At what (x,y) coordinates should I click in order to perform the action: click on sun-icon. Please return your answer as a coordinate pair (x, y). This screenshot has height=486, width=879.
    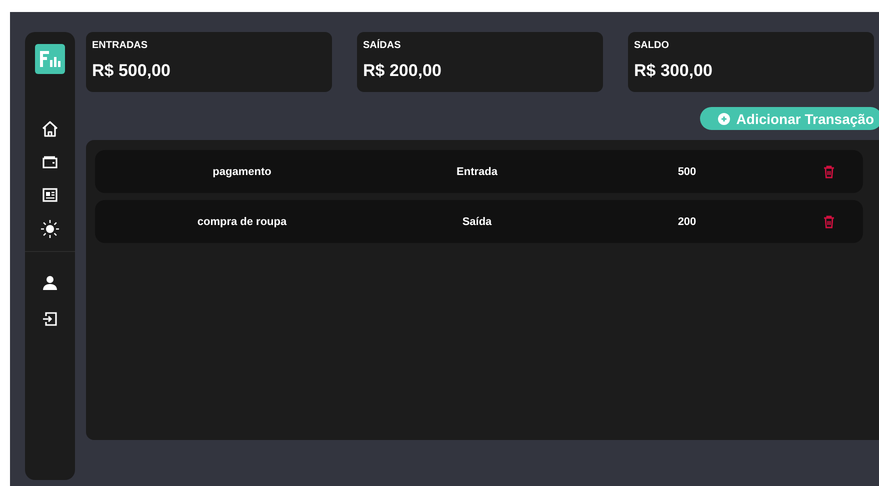
    Looking at the image, I should click on (50, 229).